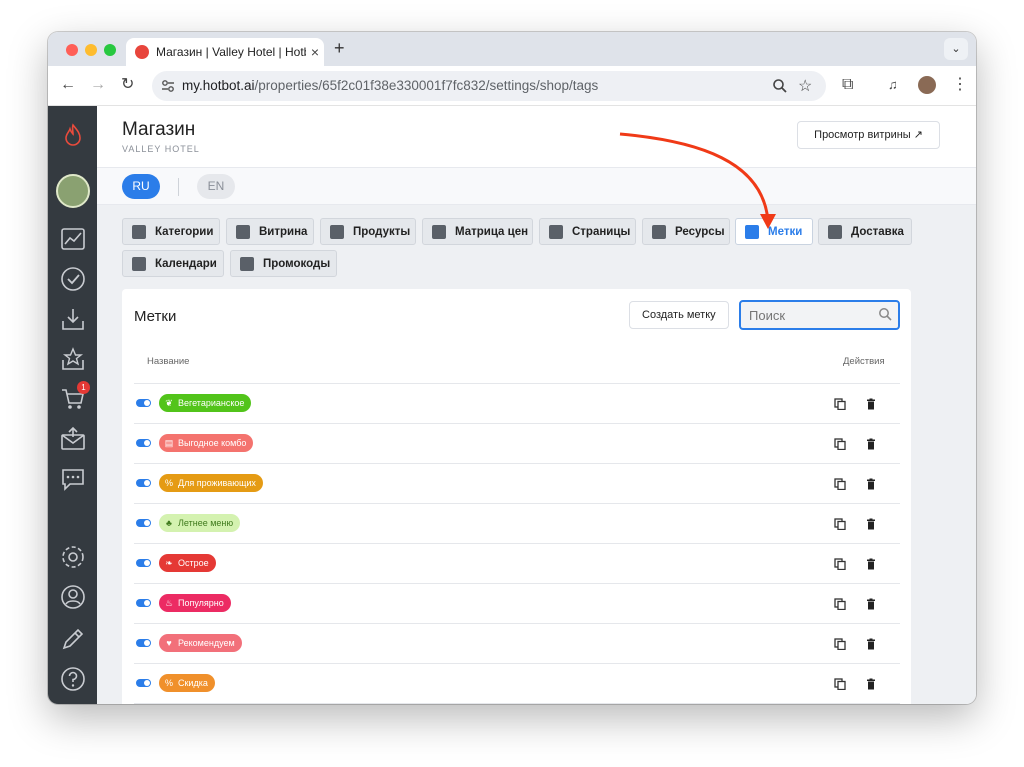 The height and width of the screenshot is (767, 1024). I want to click on table-row: % Для проживающих, so click(517, 484).